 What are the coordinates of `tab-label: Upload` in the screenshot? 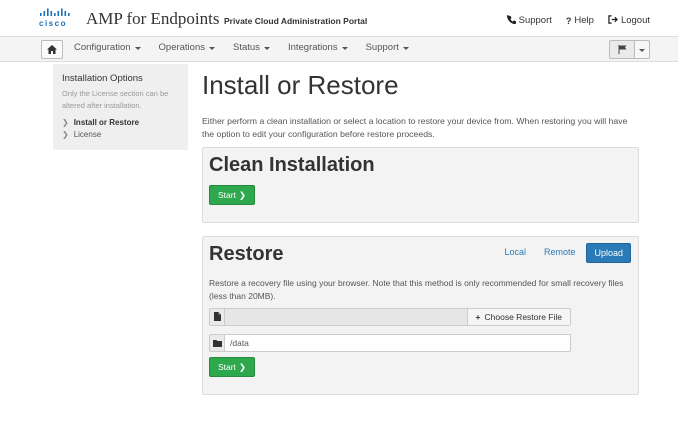 It's located at (608, 253).